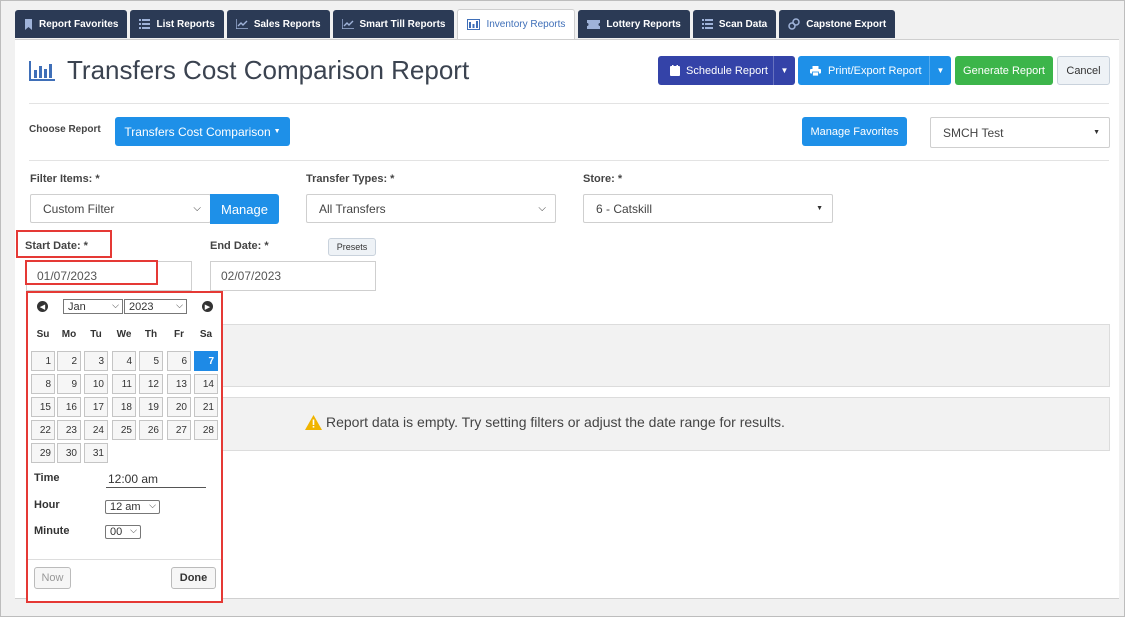 The image size is (1125, 617). What do you see at coordinates (28, 24) in the screenshot?
I see `bookmark-icon` at bounding box center [28, 24].